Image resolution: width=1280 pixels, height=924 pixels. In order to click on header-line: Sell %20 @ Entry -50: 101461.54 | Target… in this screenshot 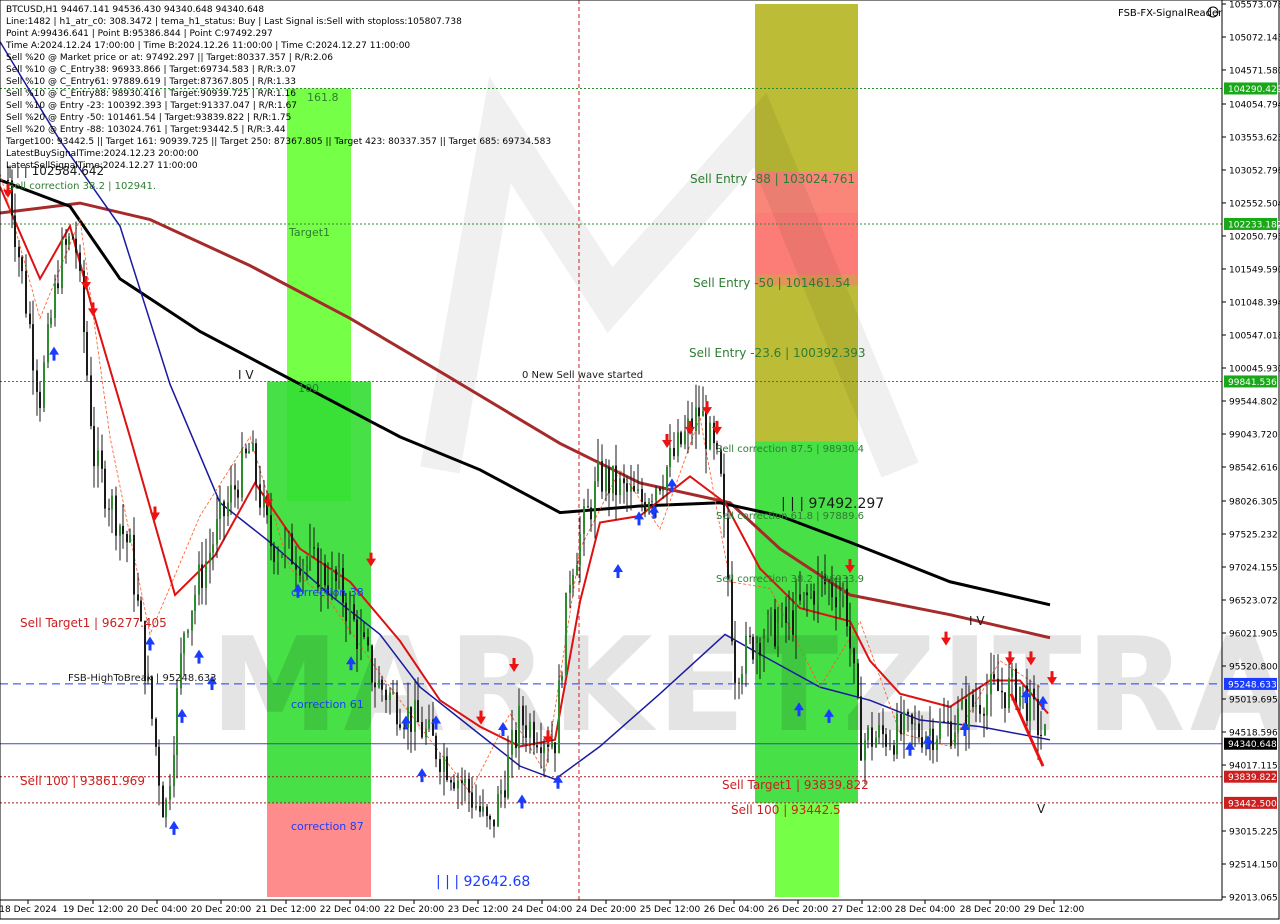, I will do `click(148, 118)`.